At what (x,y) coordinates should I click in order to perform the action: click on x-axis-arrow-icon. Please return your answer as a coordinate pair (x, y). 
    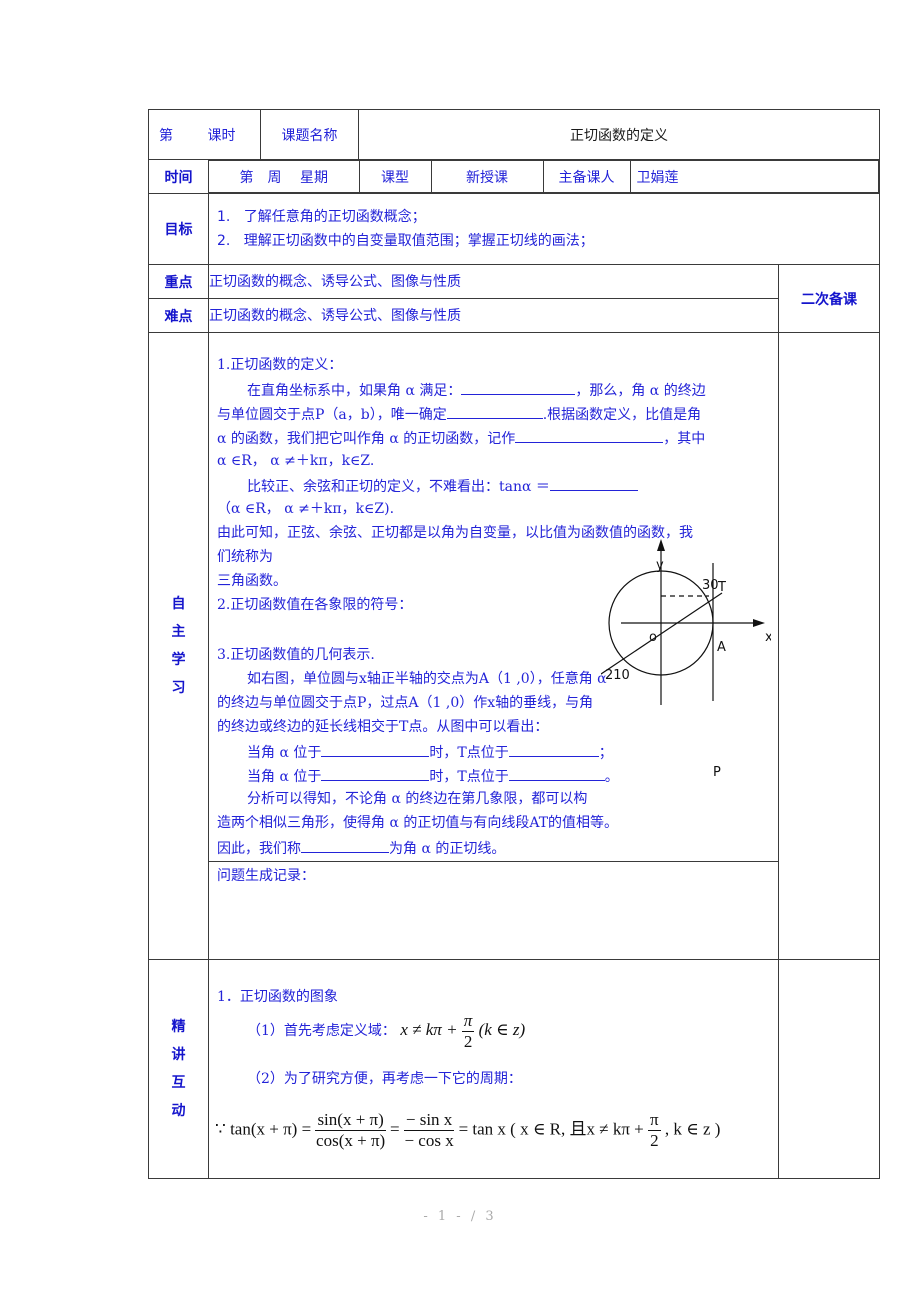
    Looking at the image, I should click on (759, 623).